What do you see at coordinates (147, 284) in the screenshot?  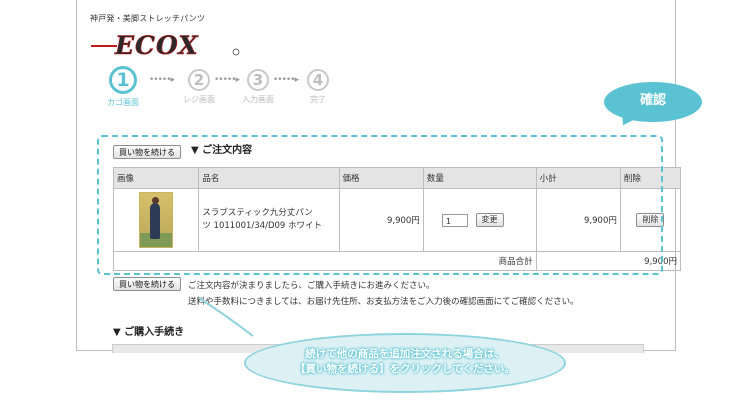 I see `continue-shopping-button-bottom: 買い物を続ける` at bounding box center [147, 284].